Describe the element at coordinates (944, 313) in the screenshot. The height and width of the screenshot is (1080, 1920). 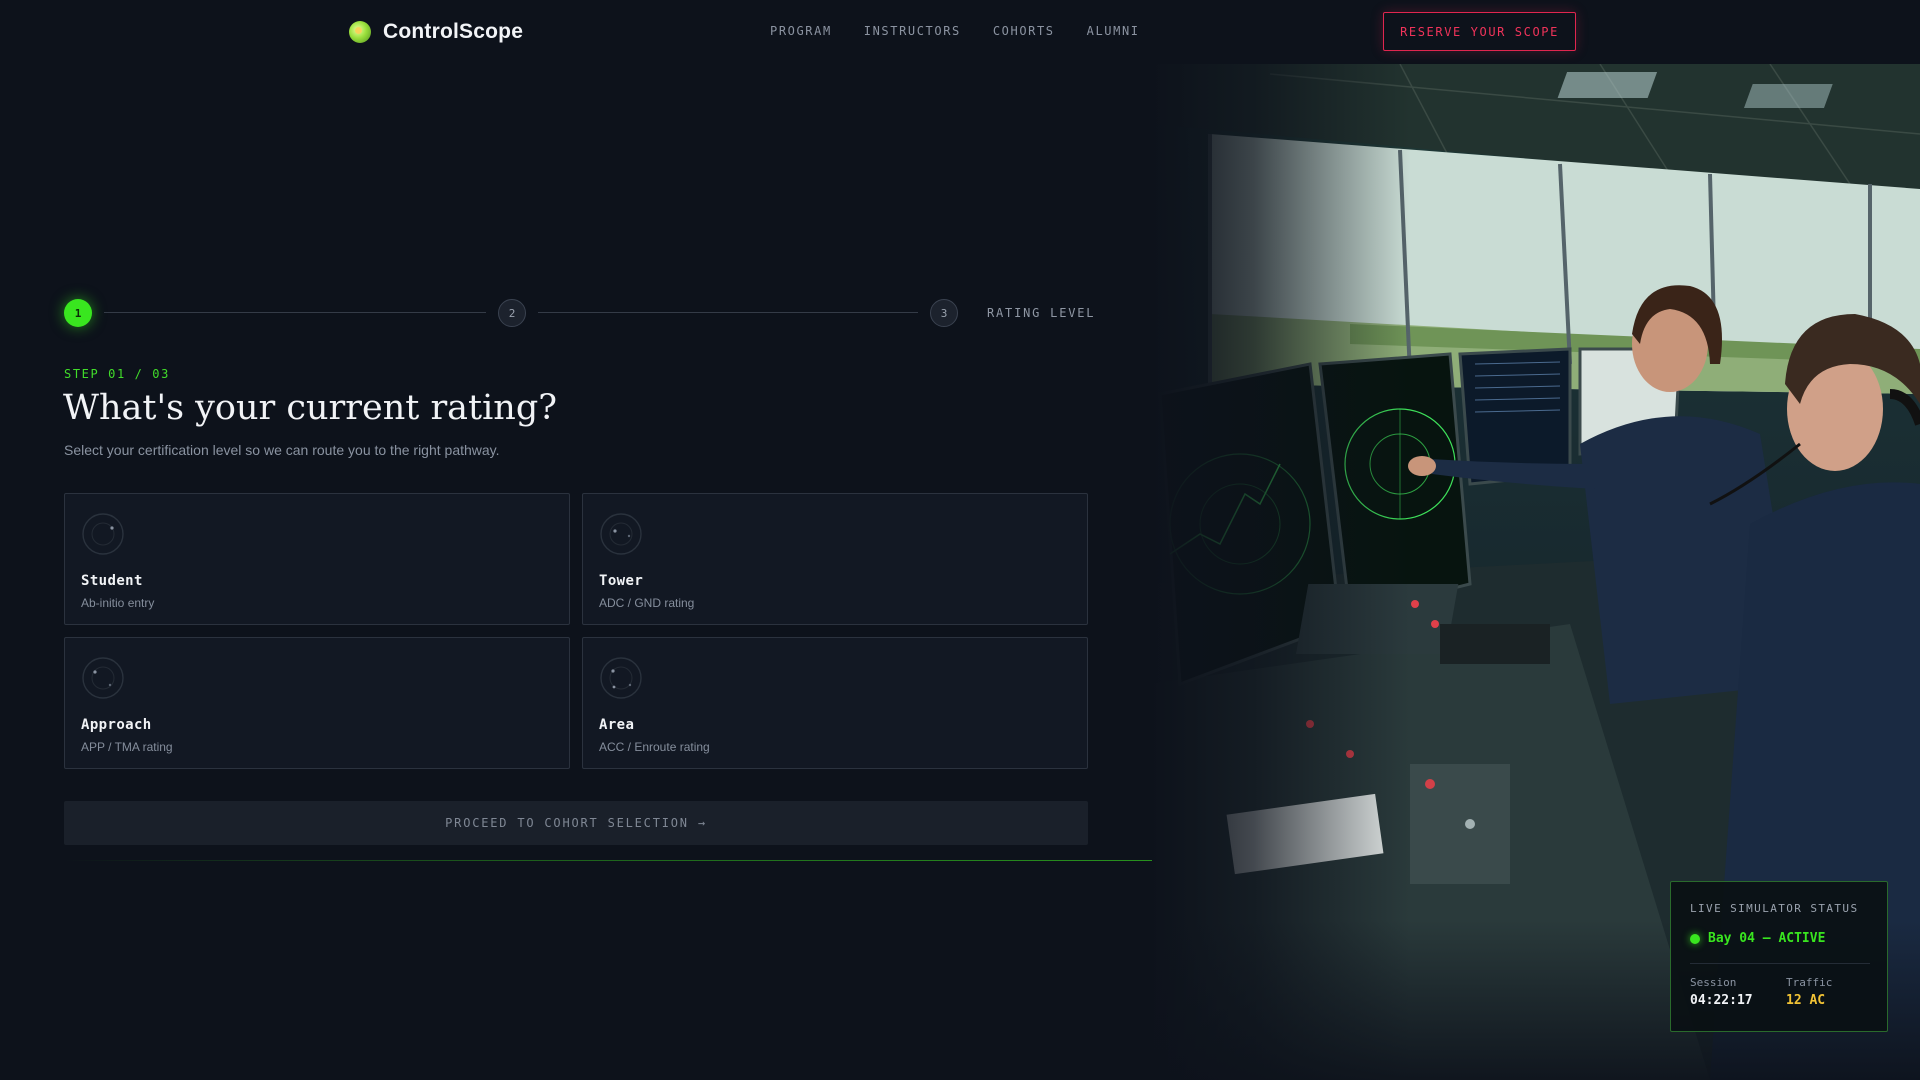
I see `step-3-indicator: 3` at that location.